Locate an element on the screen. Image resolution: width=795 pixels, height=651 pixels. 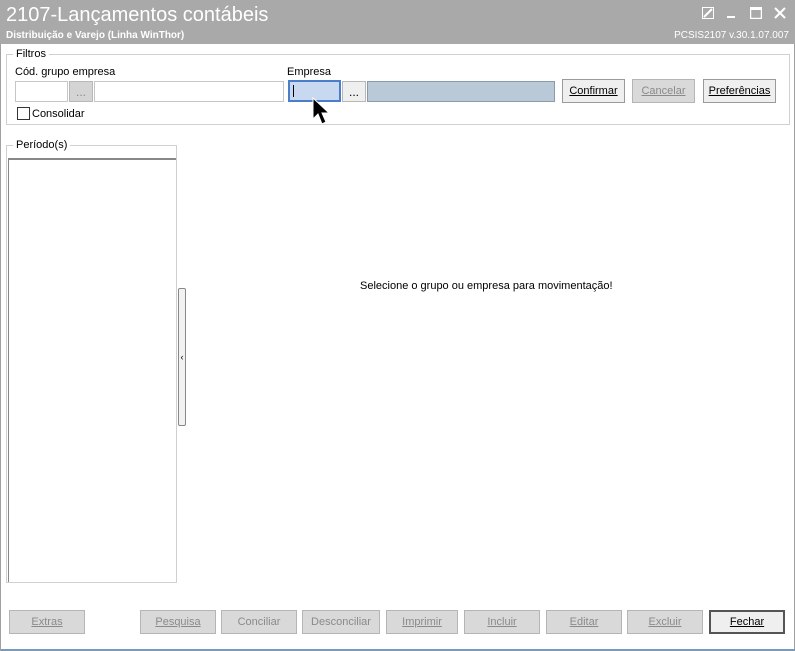
empresa-description-field is located at coordinates (461, 91).